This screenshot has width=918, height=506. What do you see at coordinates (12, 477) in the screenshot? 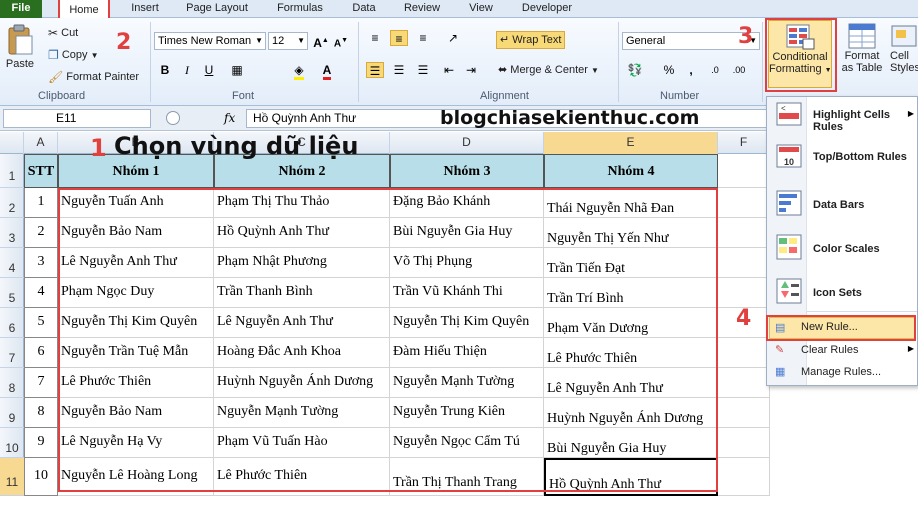
I see `row-header: 11` at bounding box center [12, 477].